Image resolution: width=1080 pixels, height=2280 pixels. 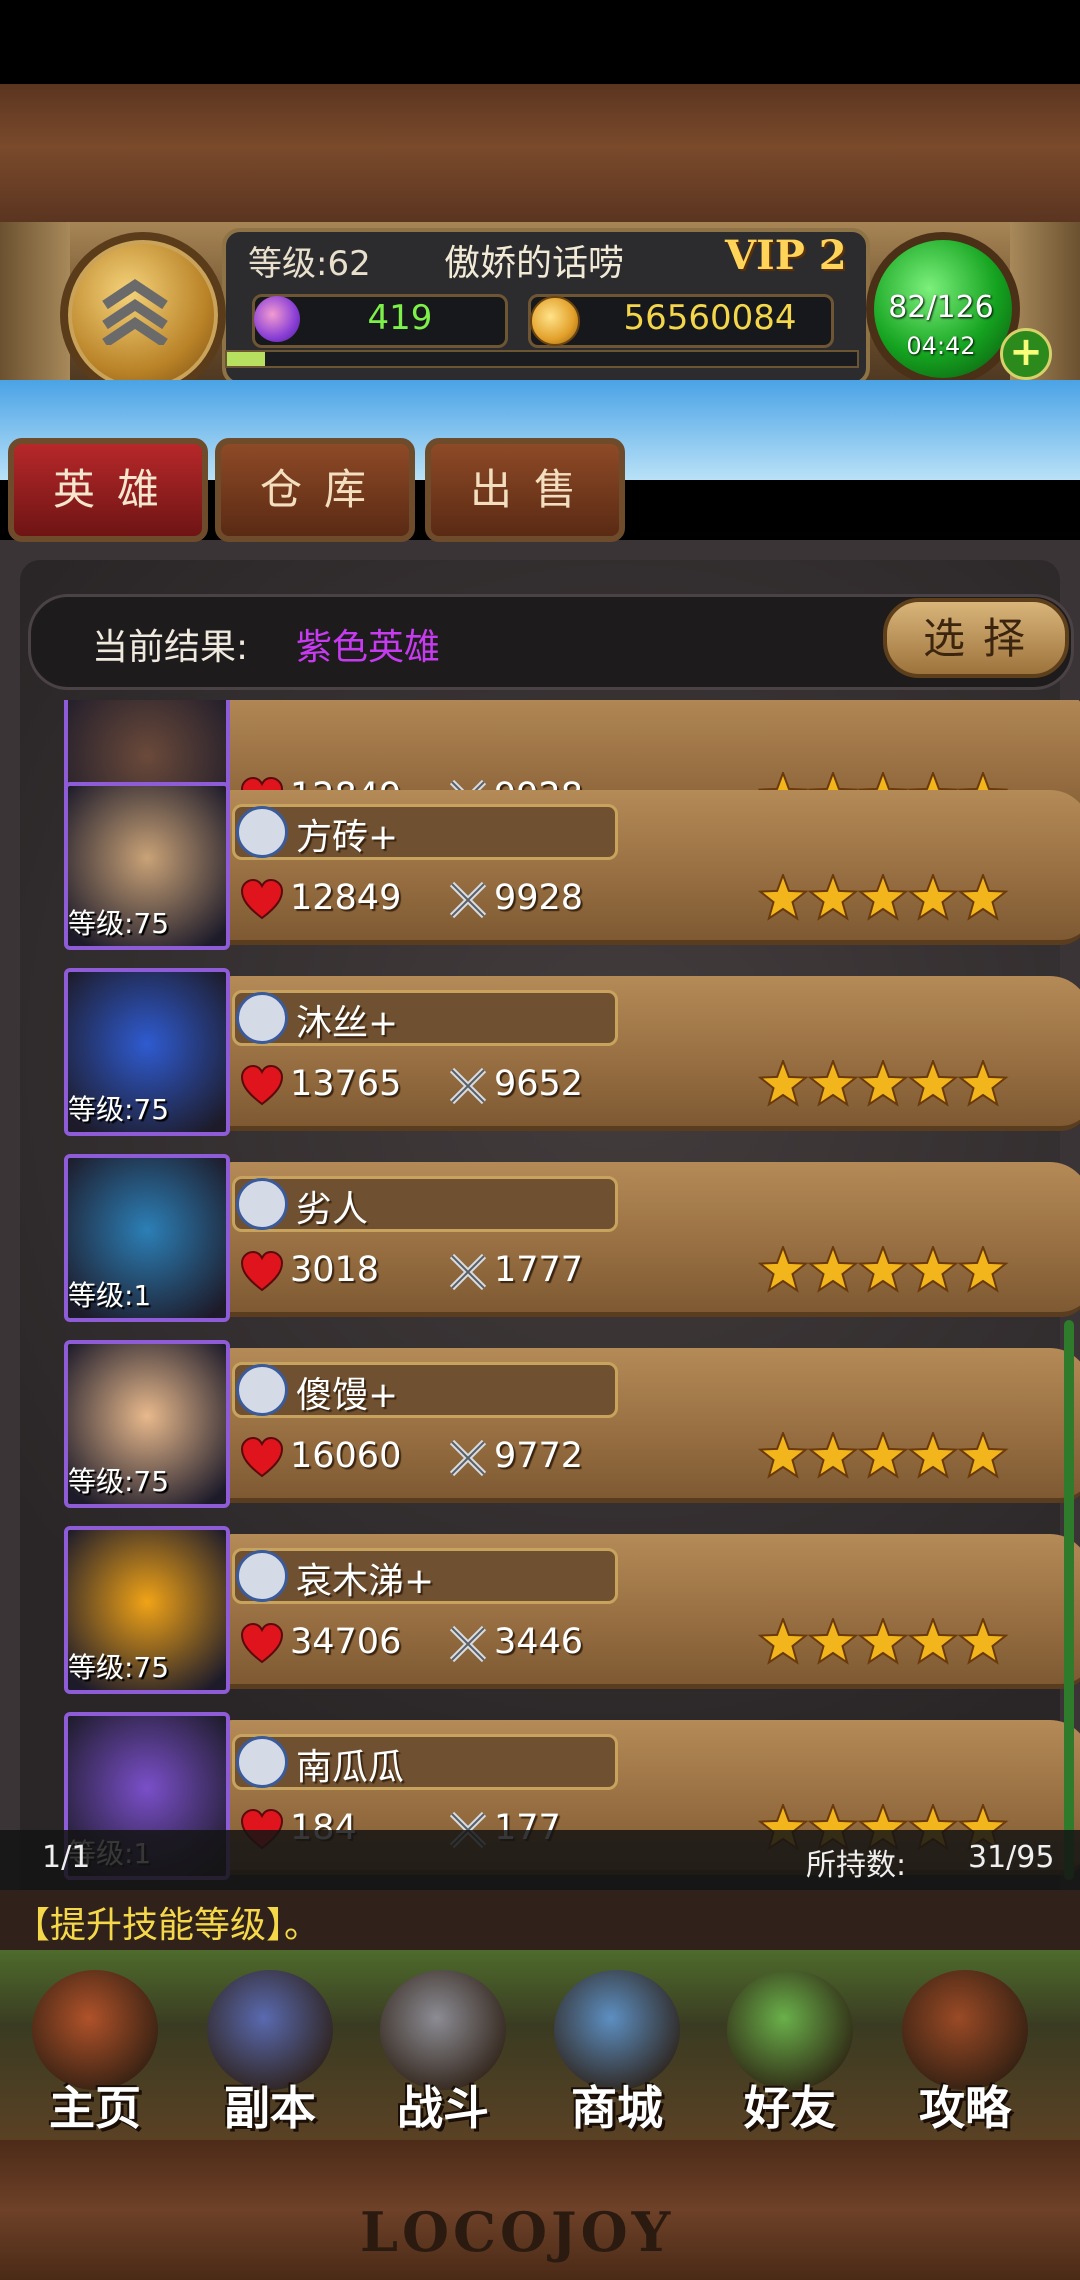 What do you see at coordinates (965, 2050) in the screenshot?
I see `nav-item: 攻略` at bounding box center [965, 2050].